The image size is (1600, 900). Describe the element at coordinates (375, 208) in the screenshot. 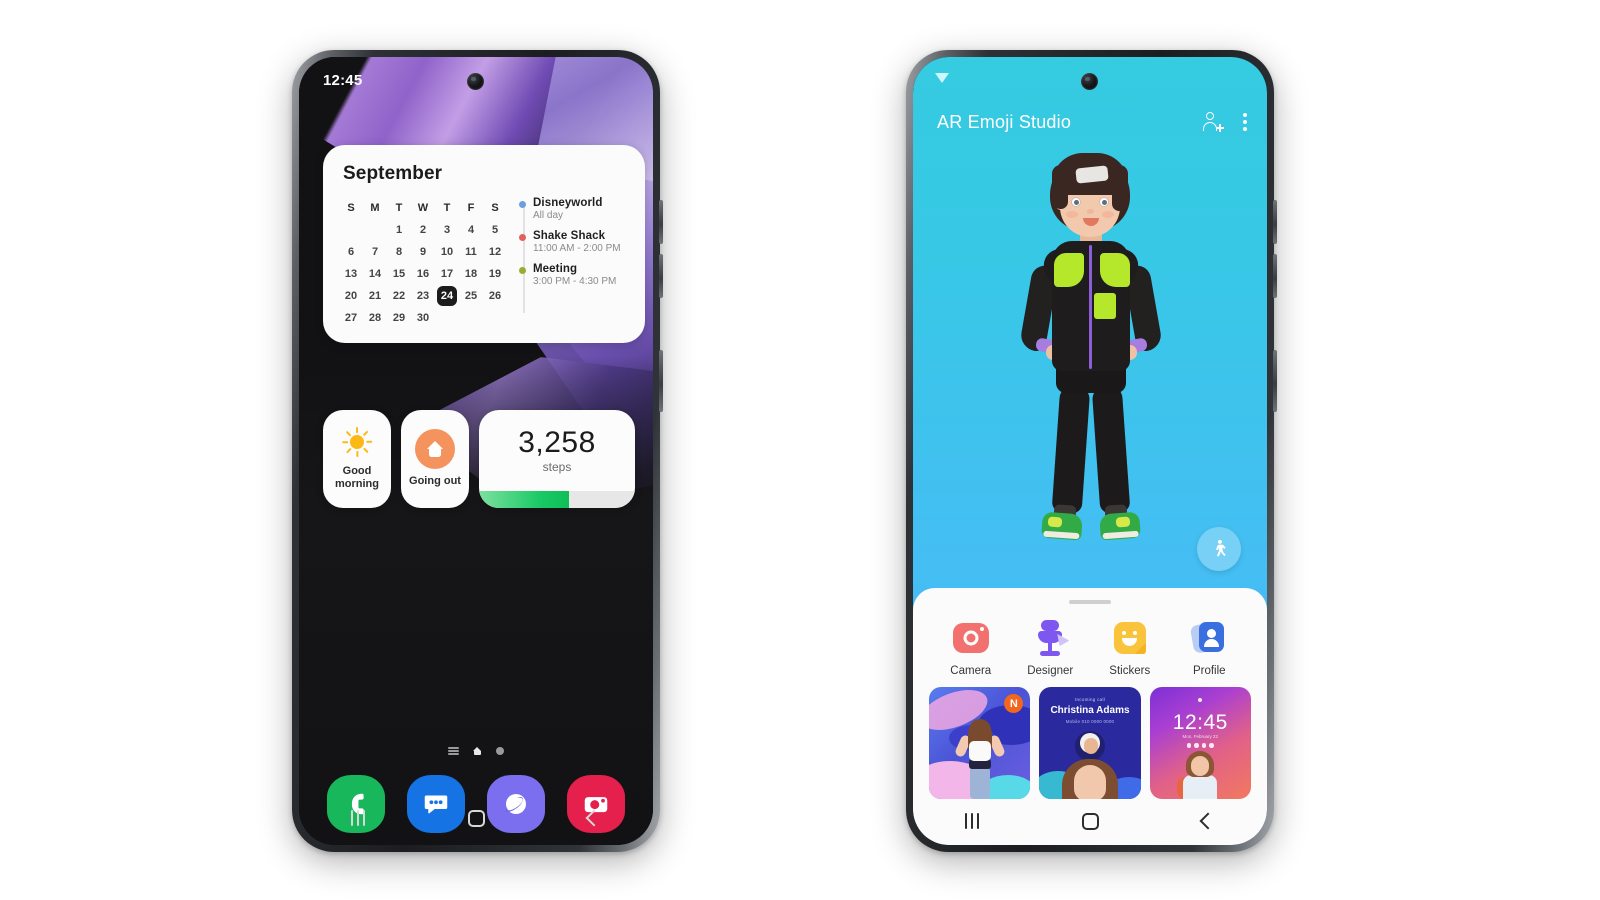

I see `weekday-label: M` at that location.